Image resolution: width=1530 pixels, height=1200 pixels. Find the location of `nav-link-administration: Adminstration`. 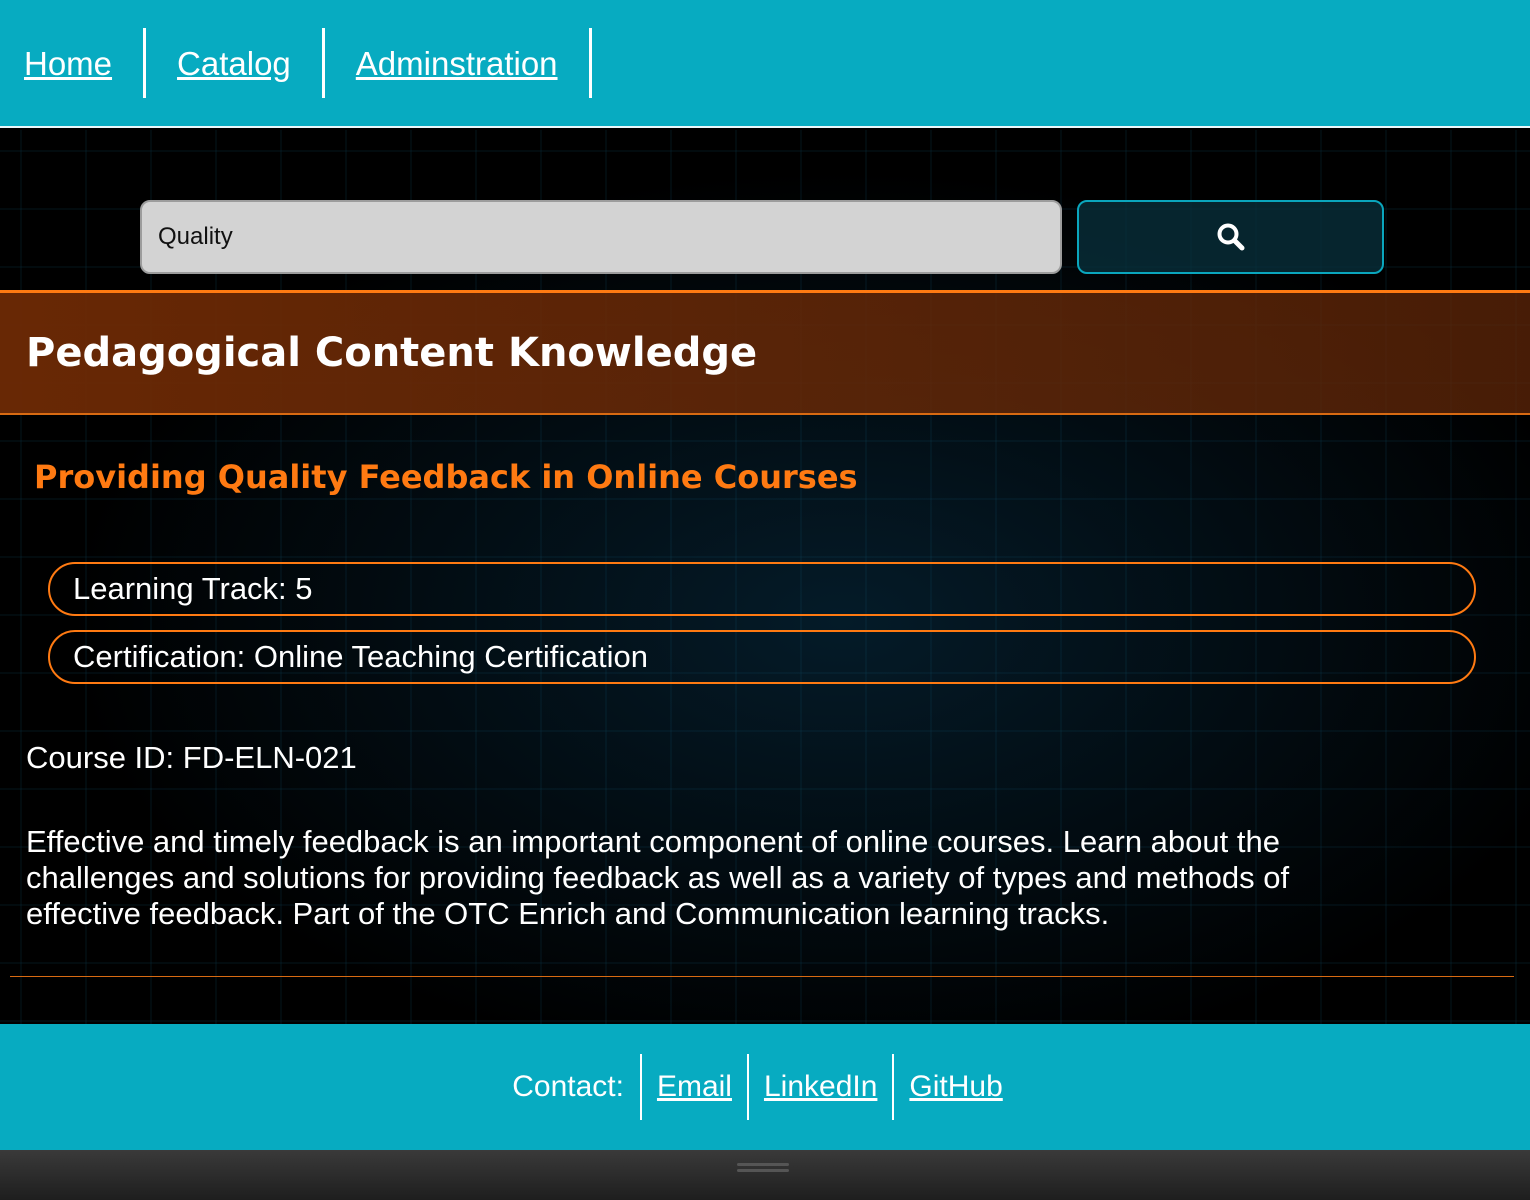

nav-link-administration: Adminstration is located at coordinates (457, 63).